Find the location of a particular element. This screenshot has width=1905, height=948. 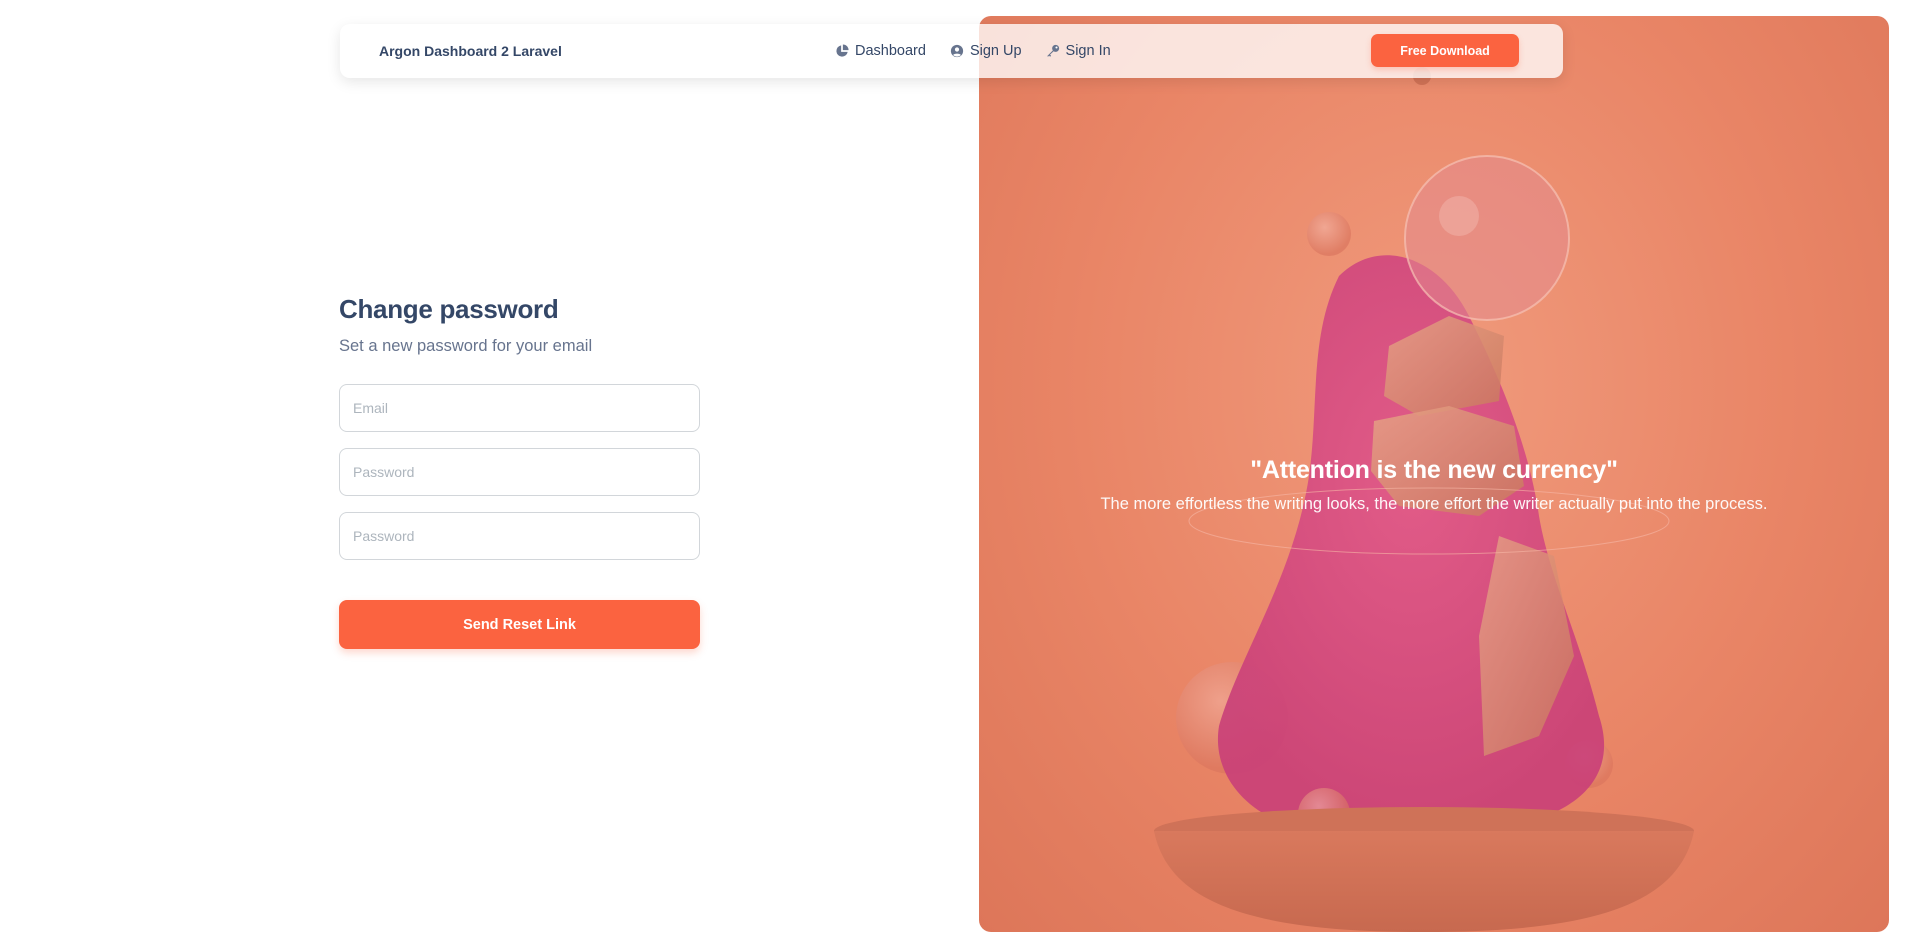

pie-chart-icon is located at coordinates (842, 51).